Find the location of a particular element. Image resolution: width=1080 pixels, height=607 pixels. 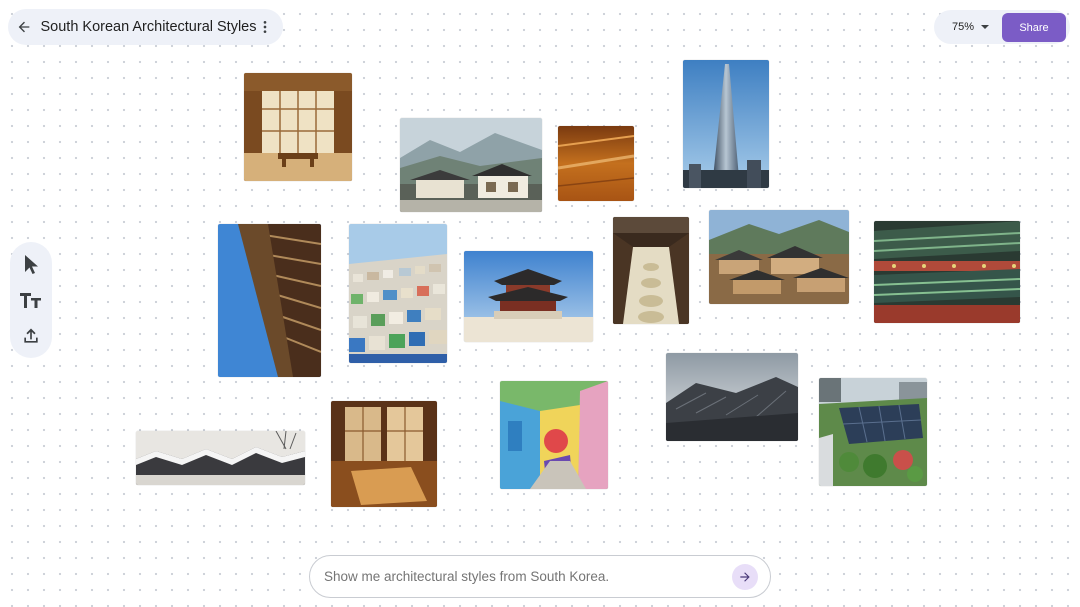

cursor-arrow-icon is located at coordinates (31, 264).